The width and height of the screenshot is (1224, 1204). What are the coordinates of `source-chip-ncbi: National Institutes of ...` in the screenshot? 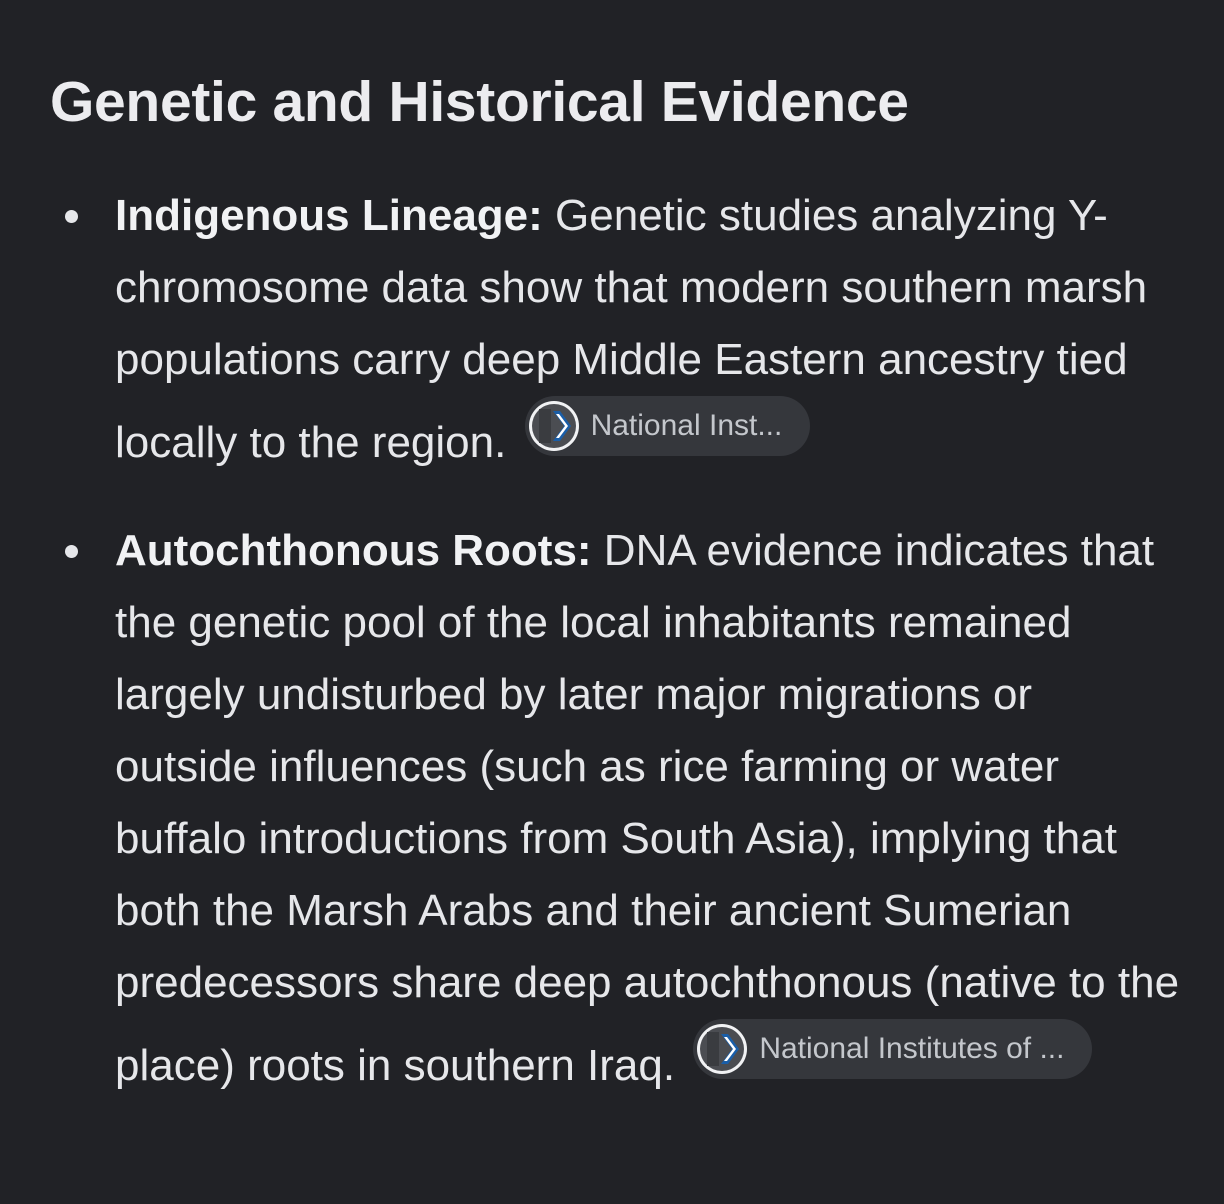 It's located at (893, 1049).